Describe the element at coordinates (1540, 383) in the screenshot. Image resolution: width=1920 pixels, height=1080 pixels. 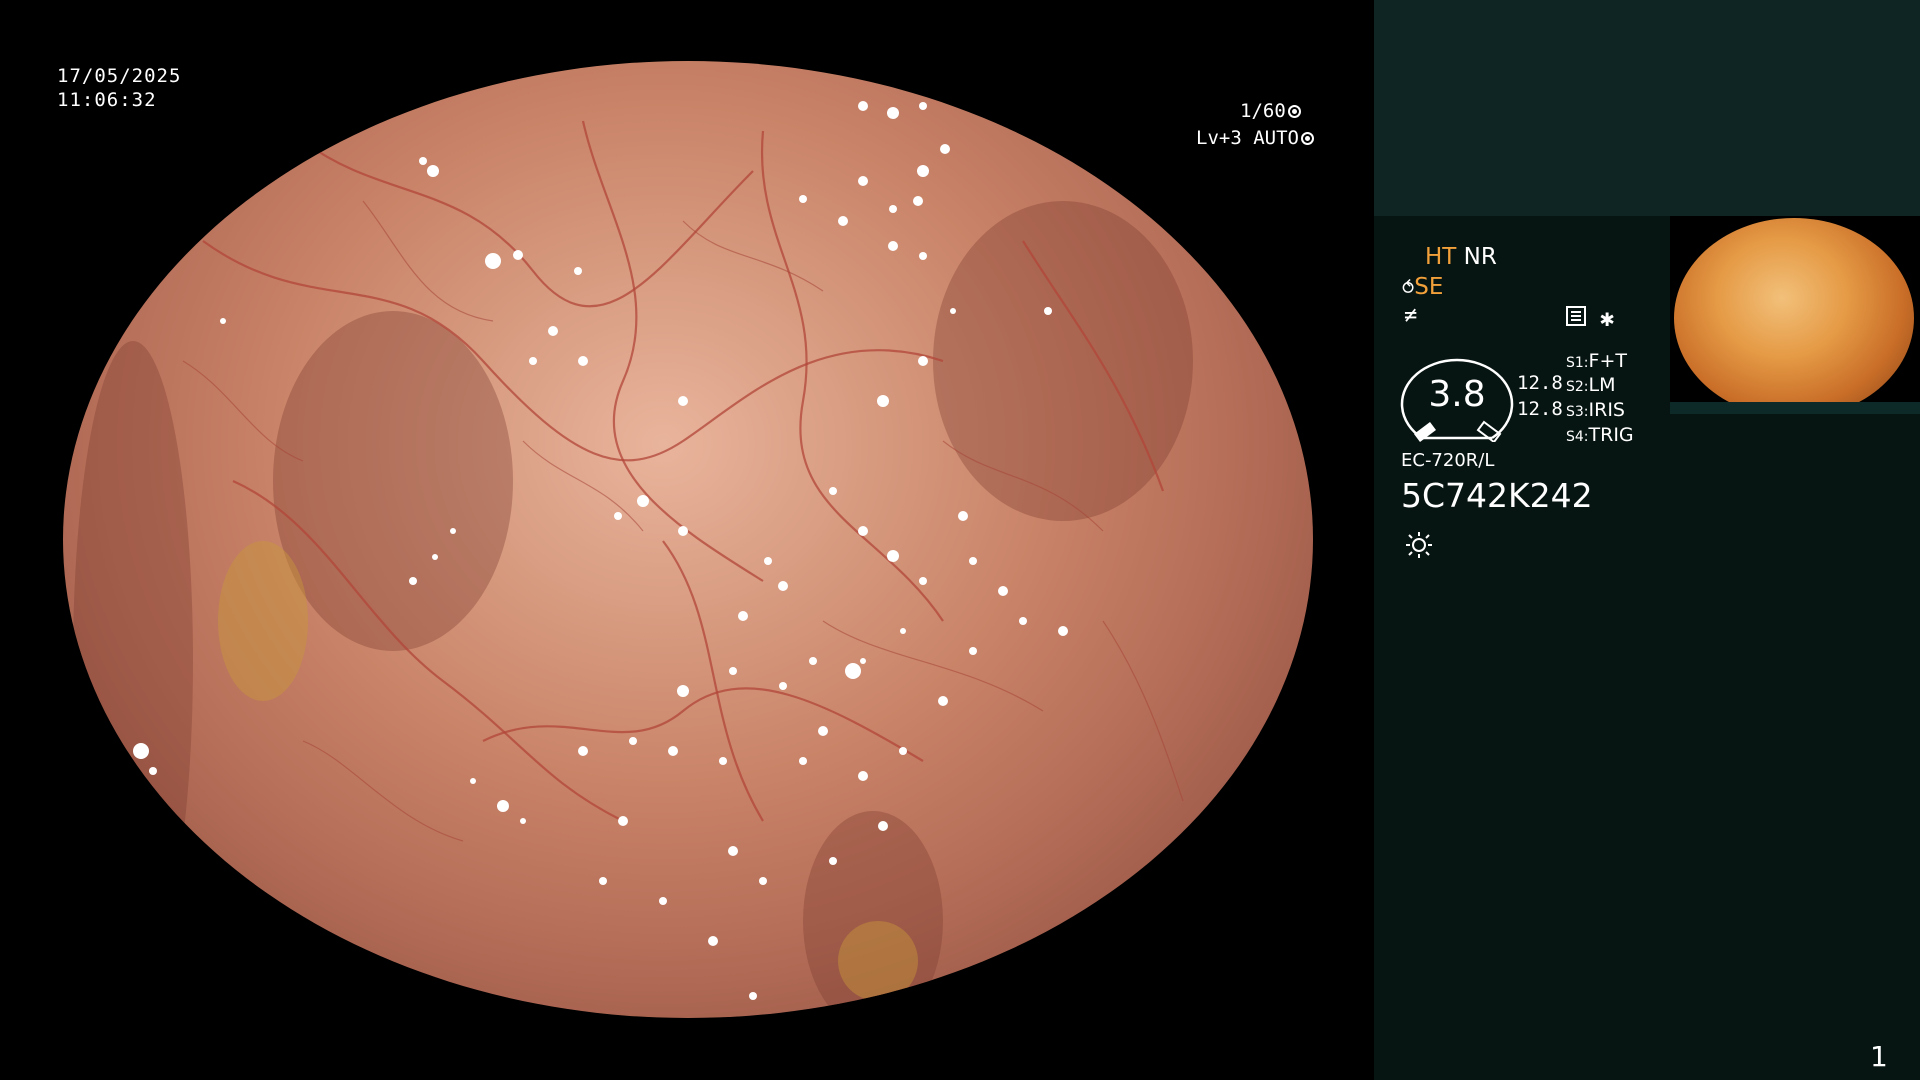
I see `value-1: 12.8` at that location.